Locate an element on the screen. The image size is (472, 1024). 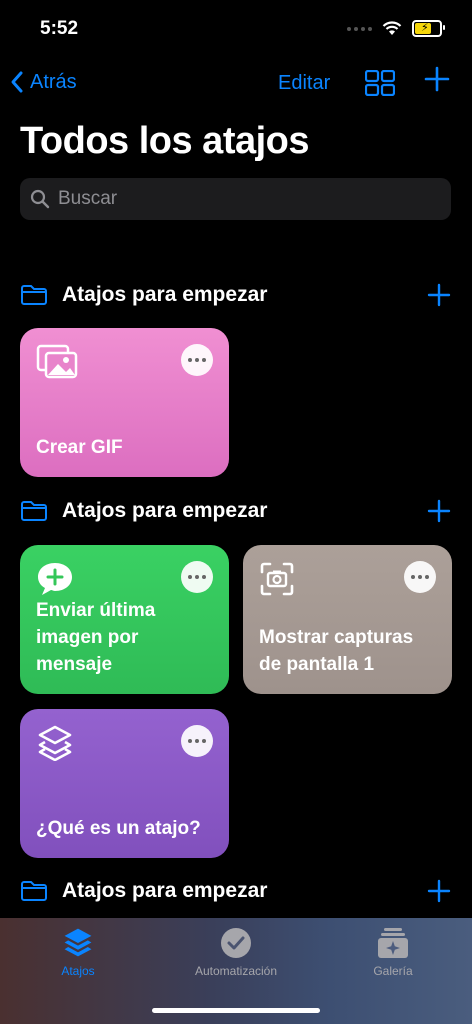
shortcut-card: Crear GIF is located at coordinates (124, 402).